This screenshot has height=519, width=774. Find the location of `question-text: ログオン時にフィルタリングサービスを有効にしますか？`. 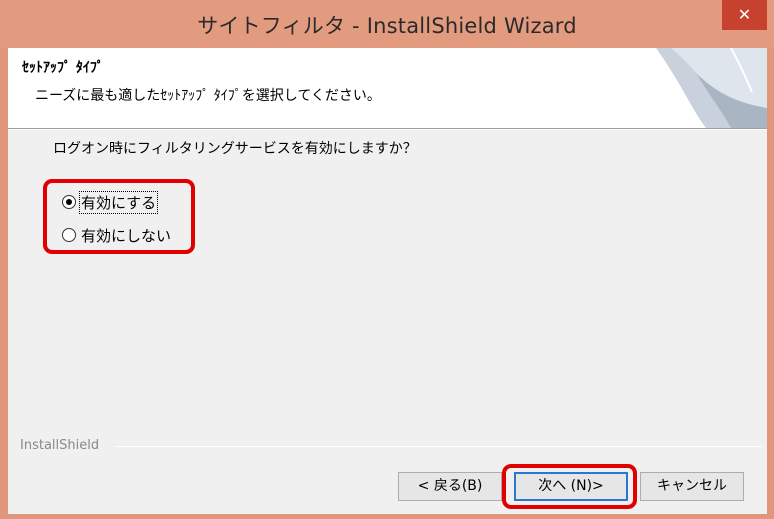

question-text: ログオン時にフィルタリングサービスを有効にしますか？ is located at coordinates (235, 149).